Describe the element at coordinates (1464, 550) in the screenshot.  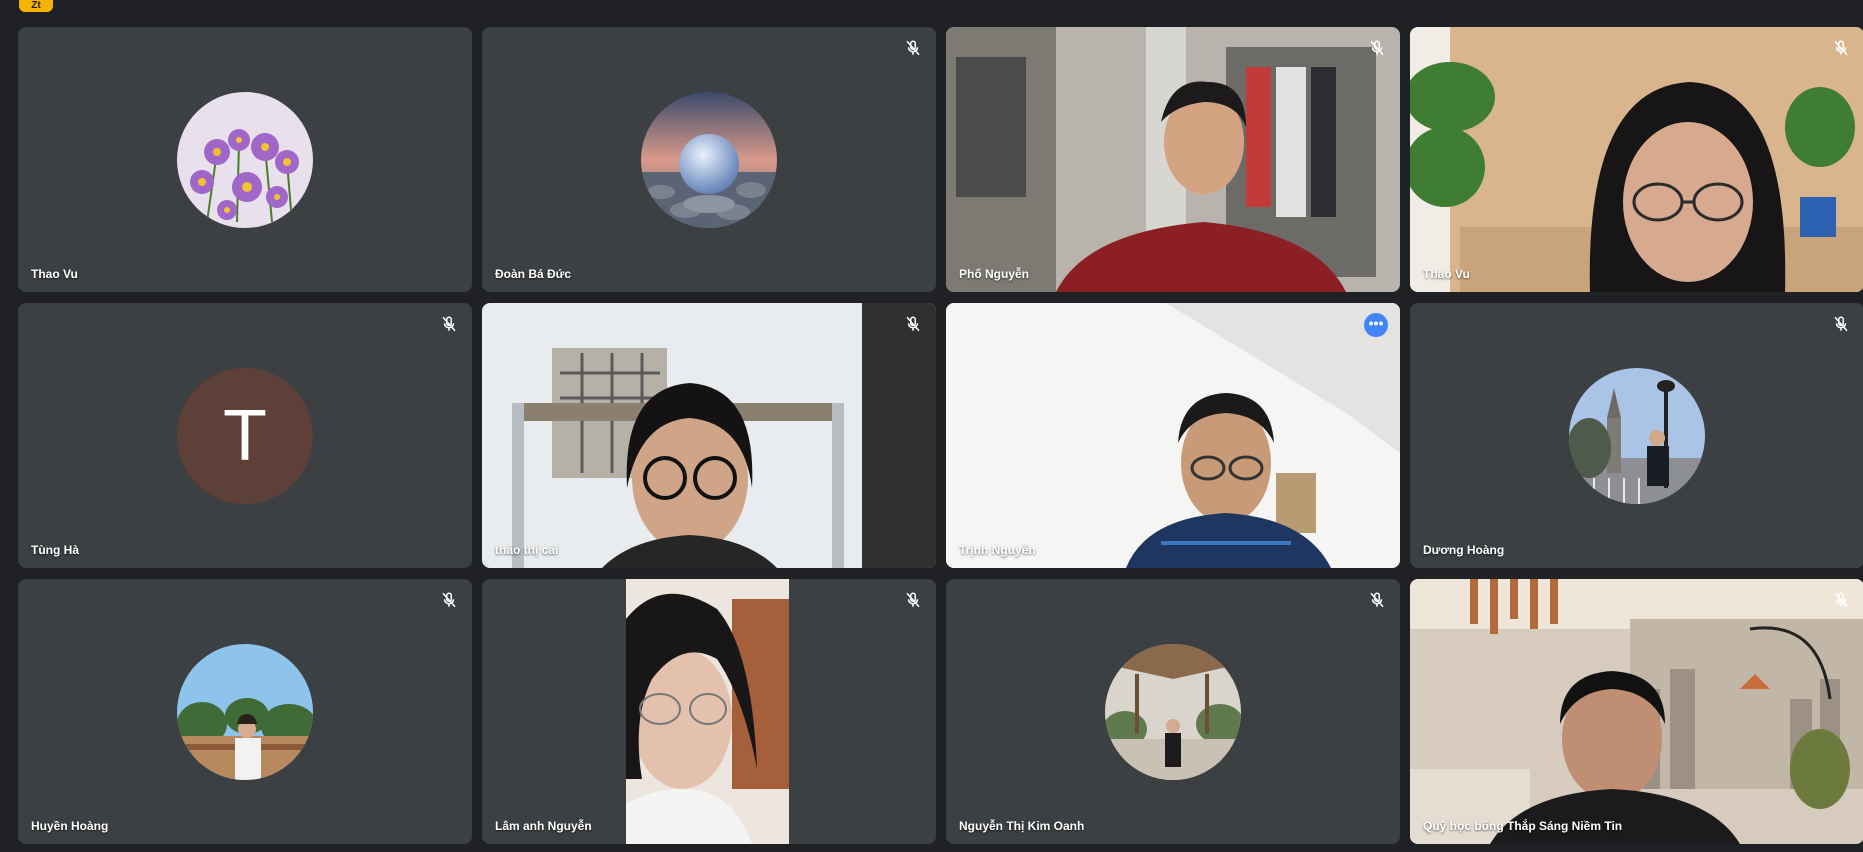
I see `participant-name: Dương Hoàng` at that location.